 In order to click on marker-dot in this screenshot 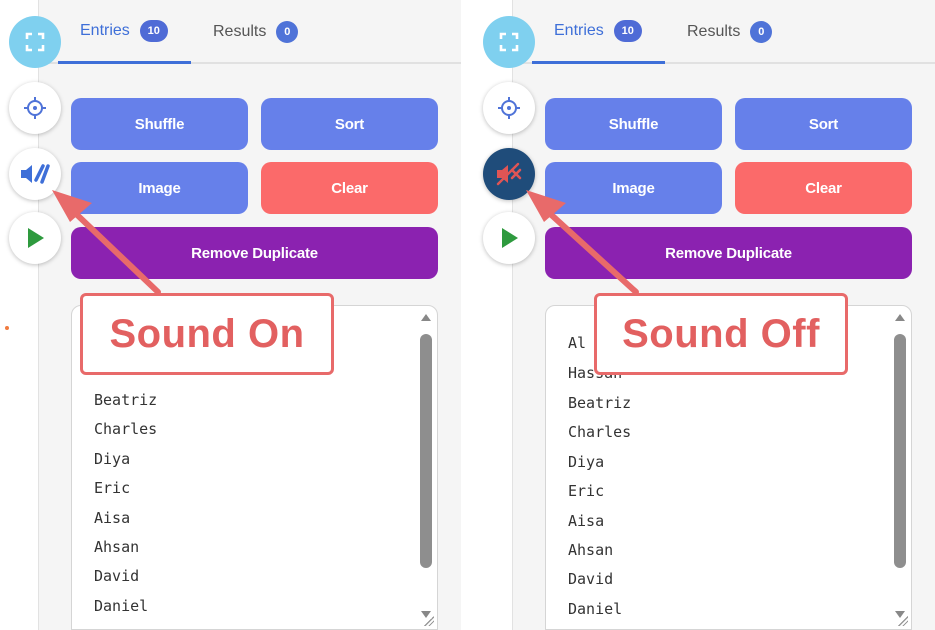, I will do `click(7, 328)`.